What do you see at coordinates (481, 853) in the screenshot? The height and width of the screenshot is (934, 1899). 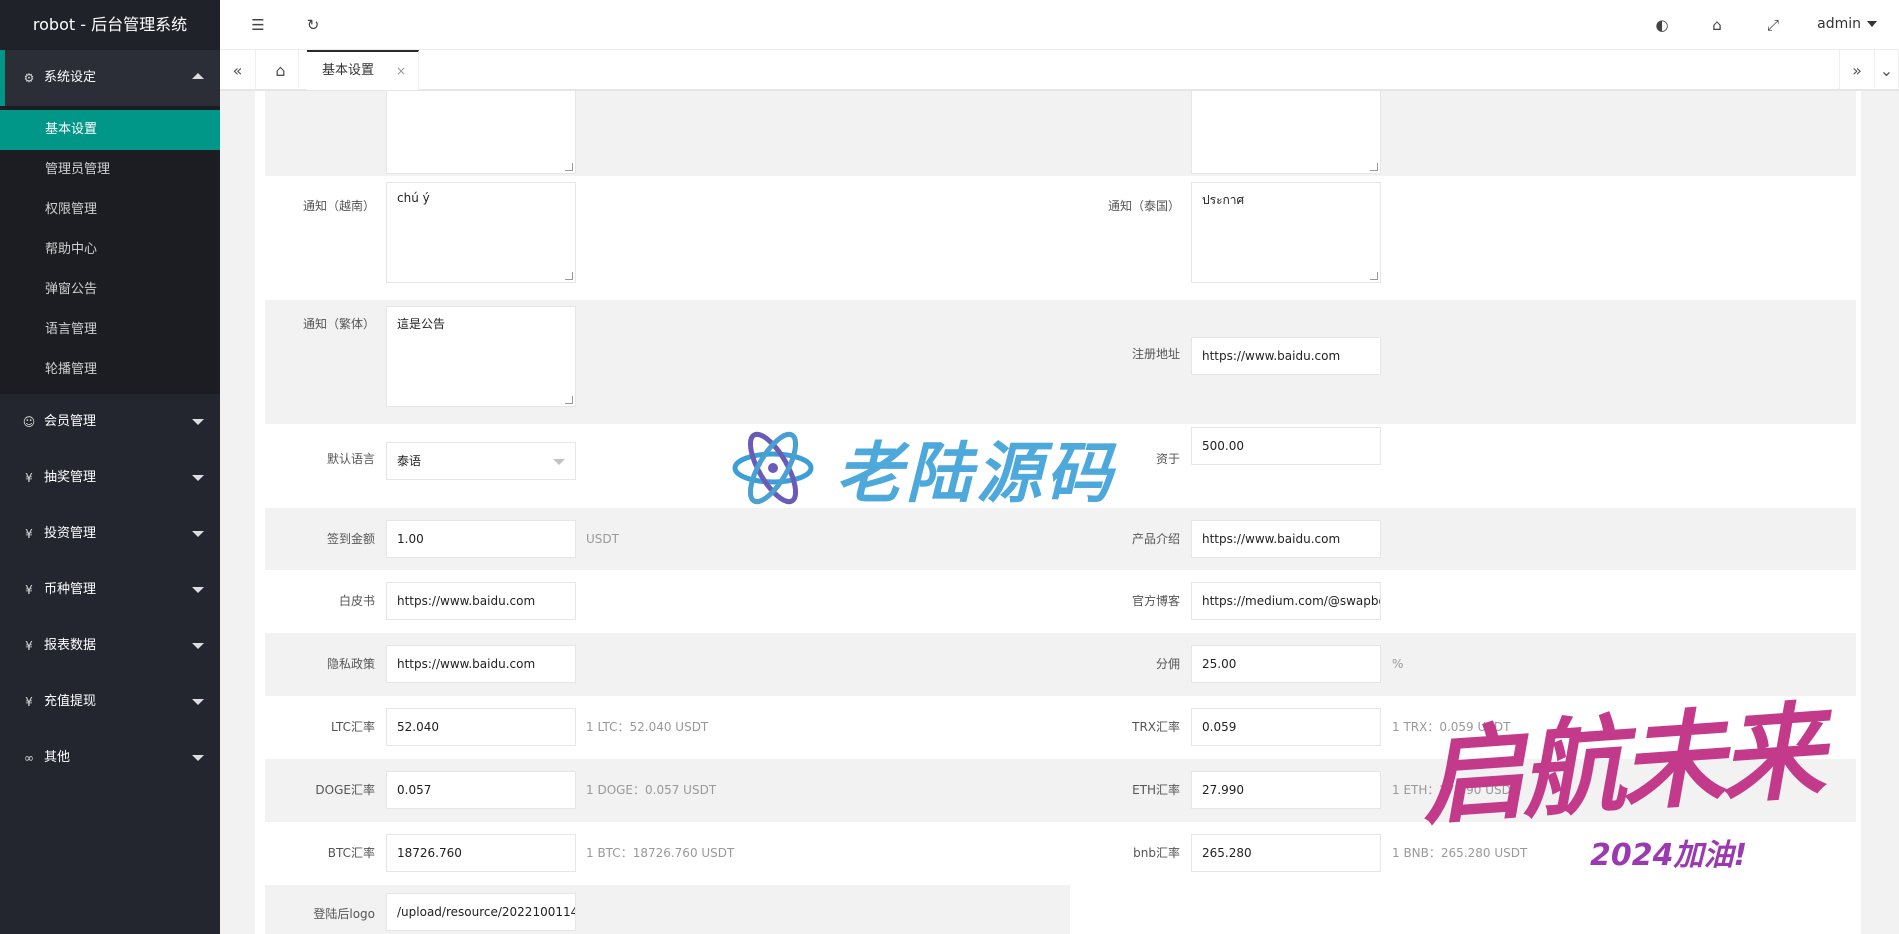 I see `btc-input: 18726.760` at bounding box center [481, 853].